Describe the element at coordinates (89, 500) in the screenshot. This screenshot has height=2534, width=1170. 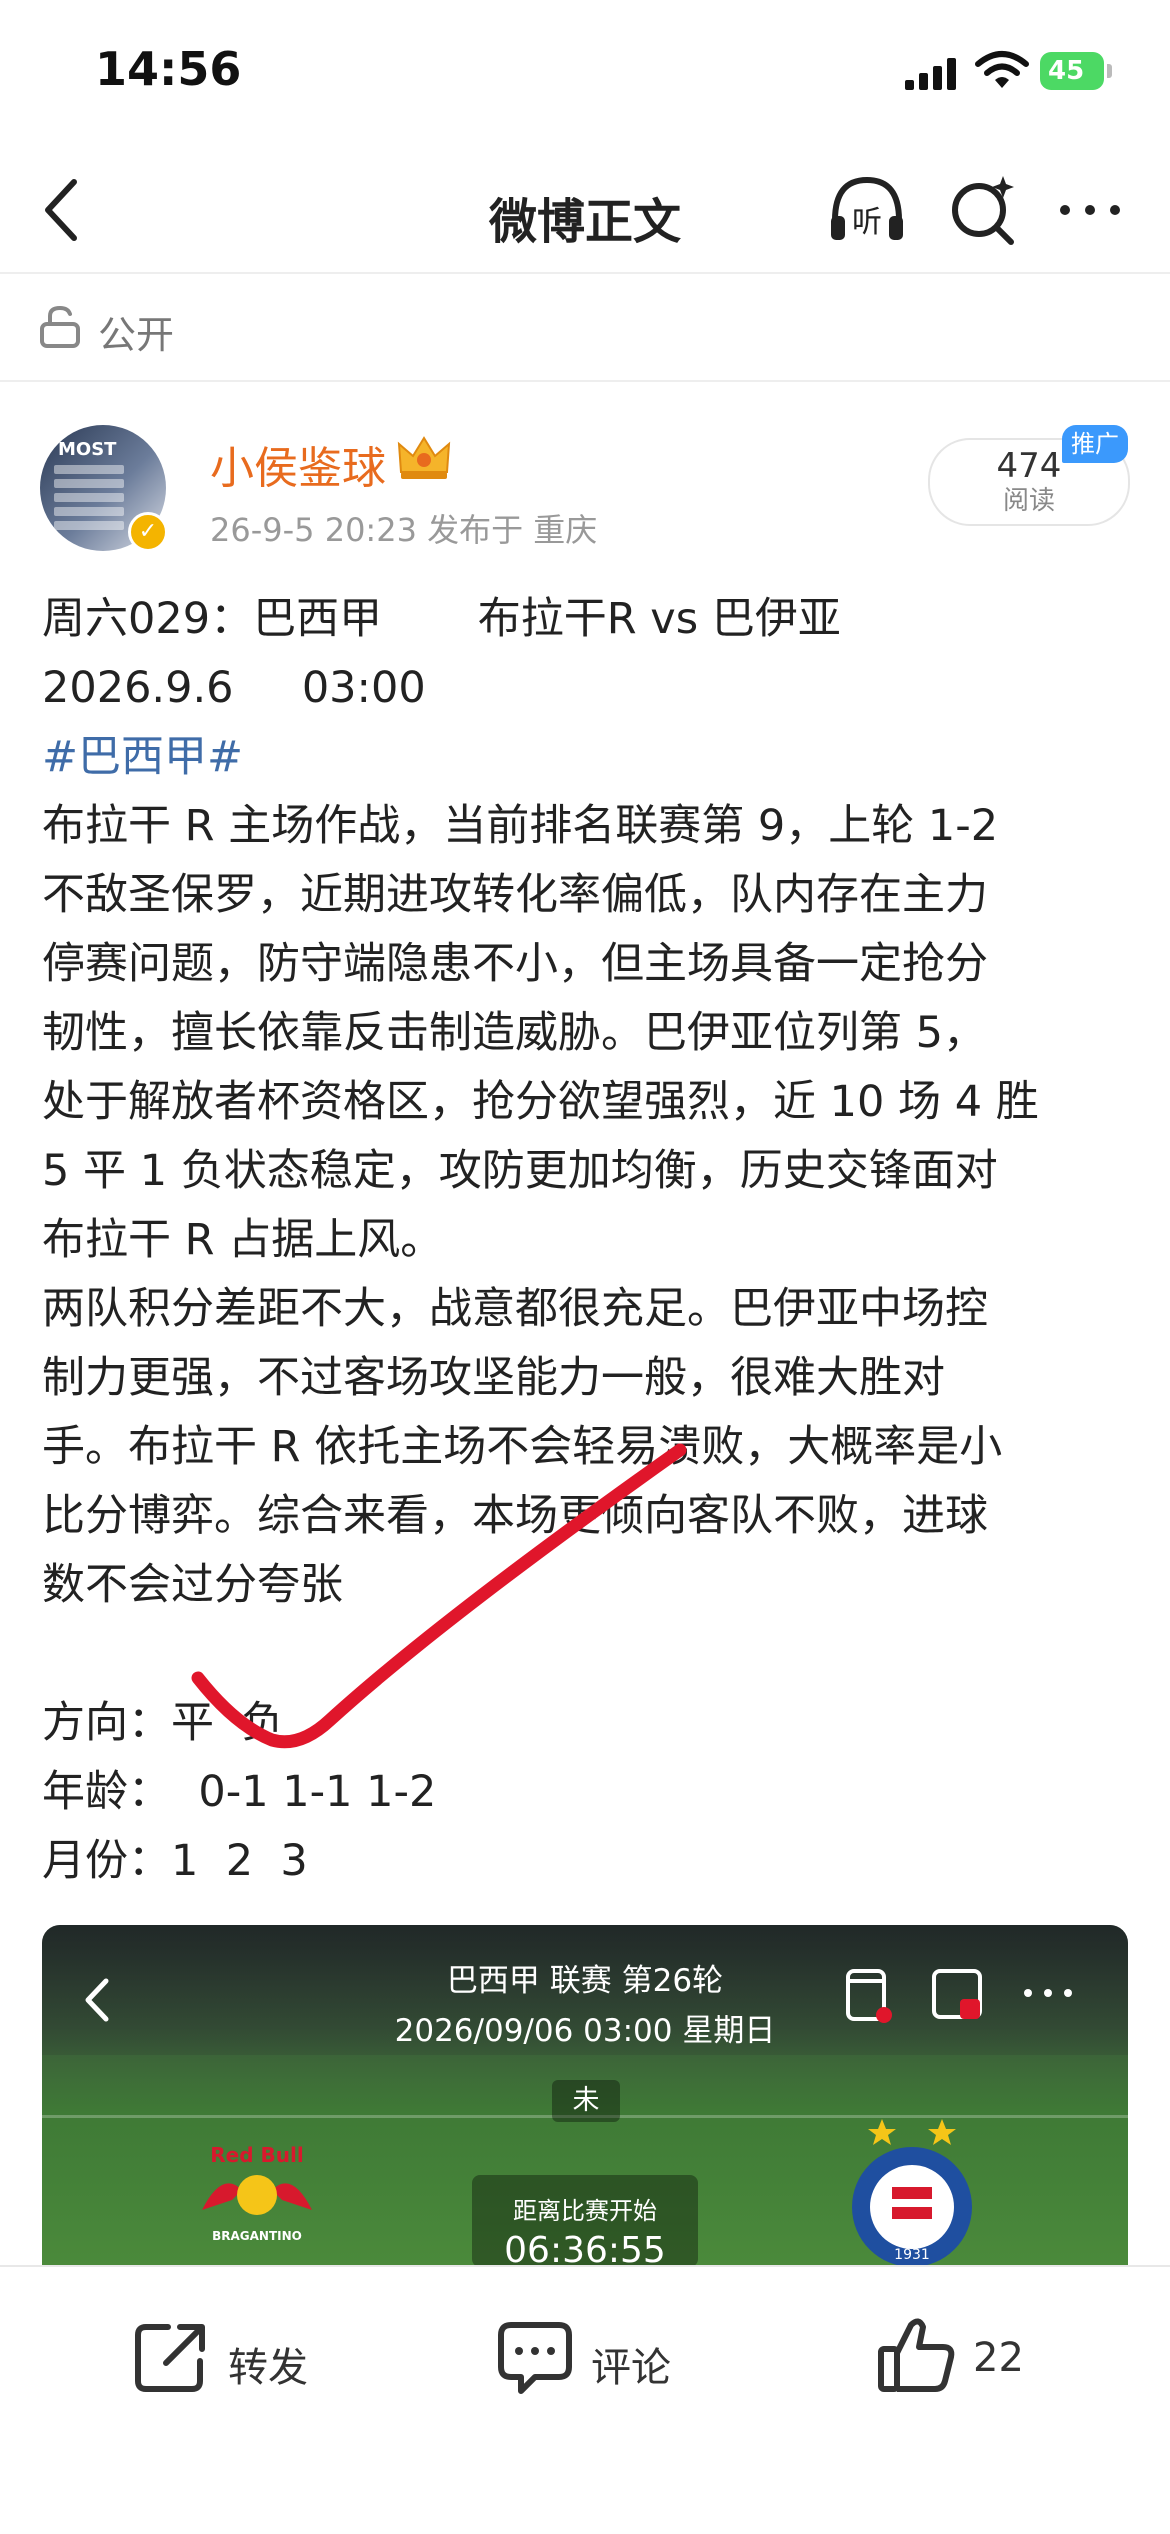
I see `avatar-decoration` at that location.